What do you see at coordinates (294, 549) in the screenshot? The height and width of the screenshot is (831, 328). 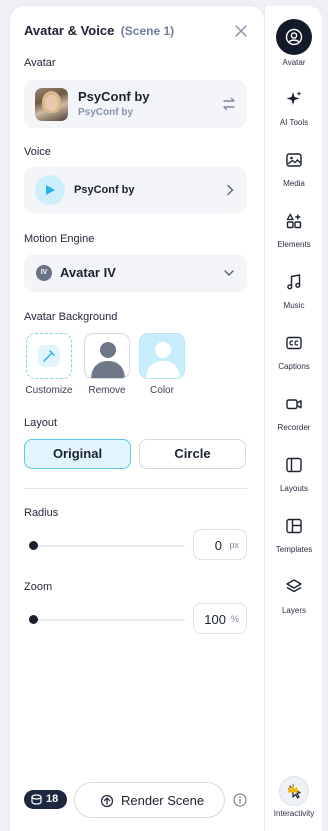 I see `rail-label: Templates` at bounding box center [294, 549].